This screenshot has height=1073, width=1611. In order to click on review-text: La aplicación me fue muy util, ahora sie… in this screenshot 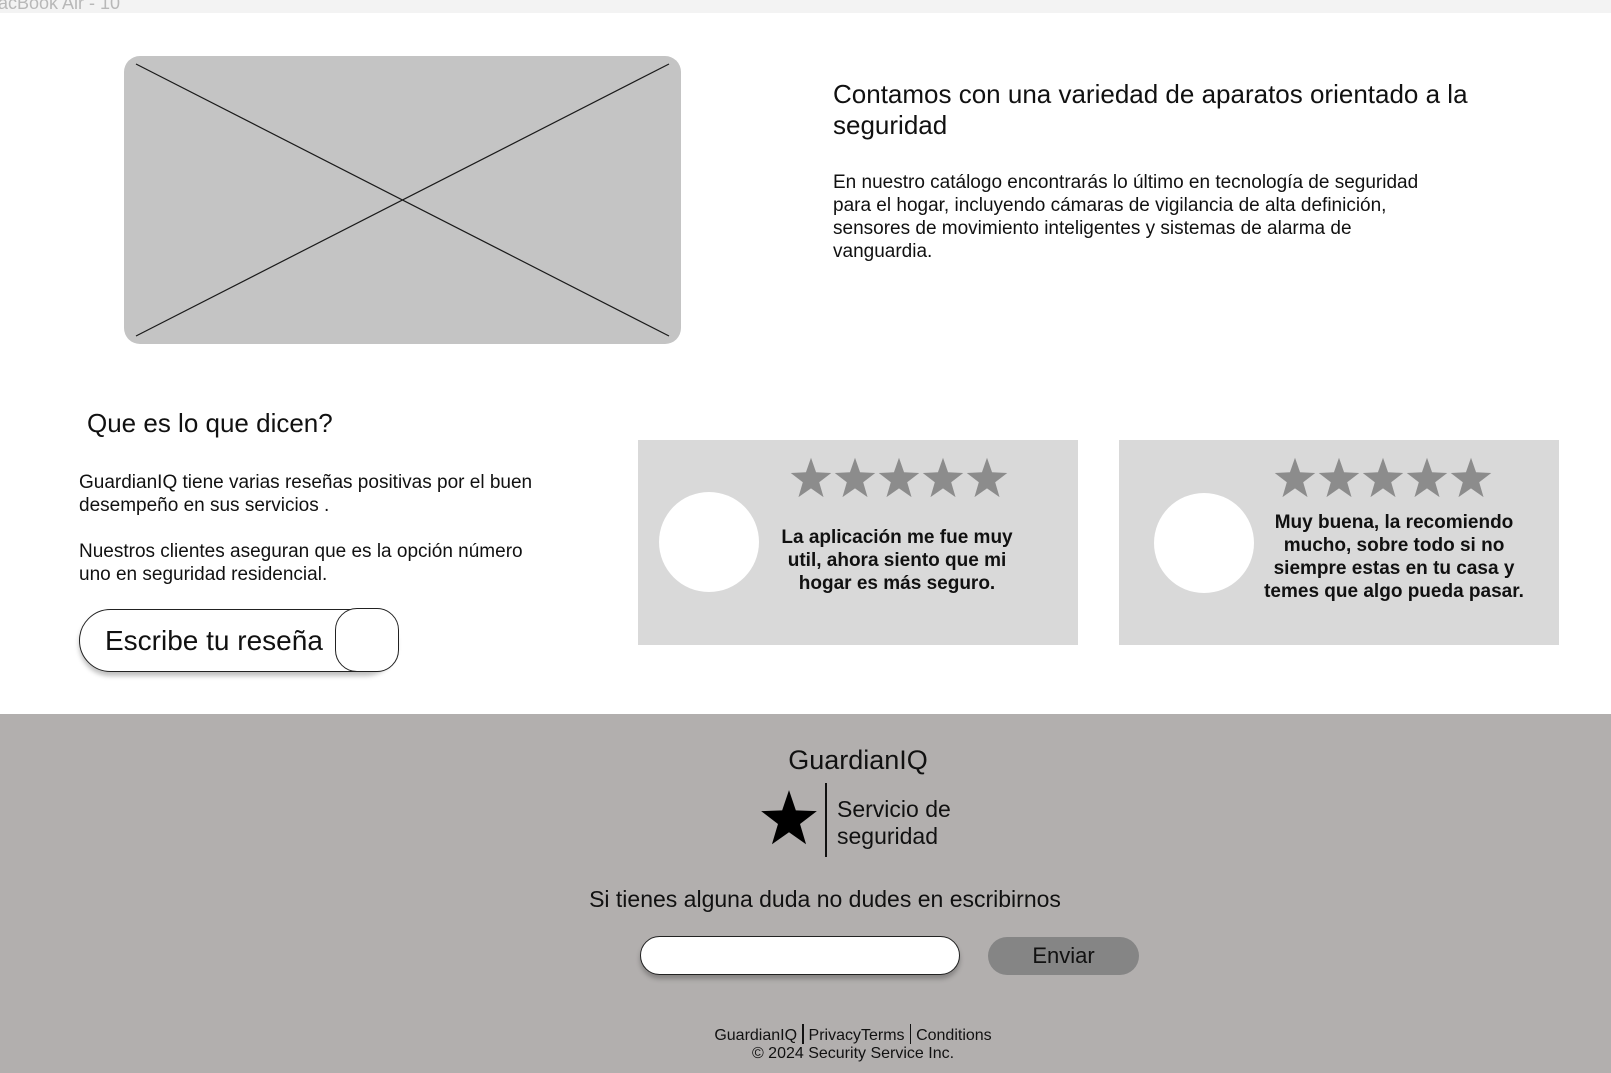, I will do `click(897, 560)`.